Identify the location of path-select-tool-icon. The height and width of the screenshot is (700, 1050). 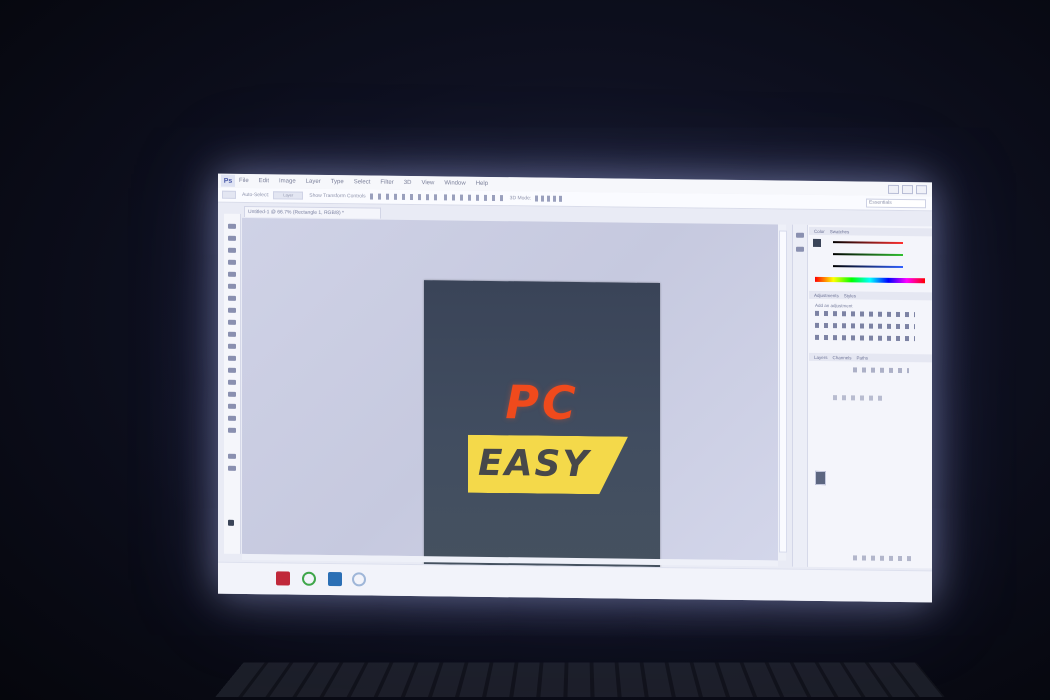
(232, 418).